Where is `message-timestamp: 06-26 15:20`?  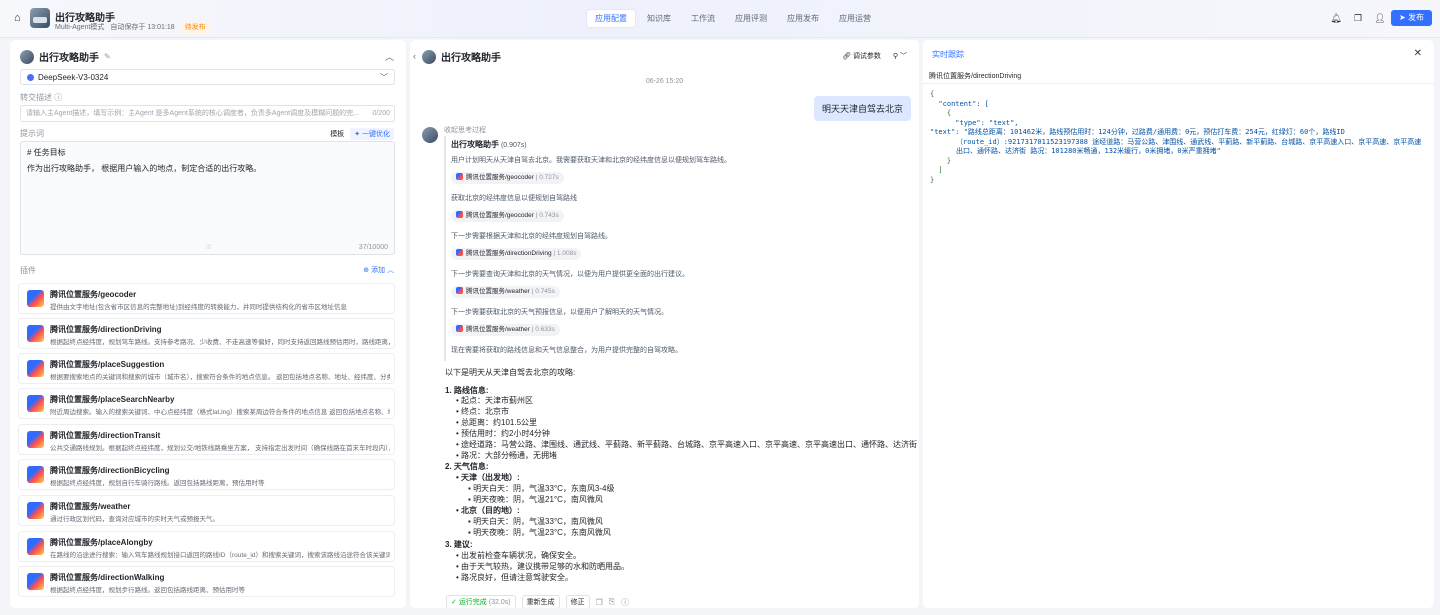
message-timestamp: 06-26 15:20 is located at coordinates (664, 81).